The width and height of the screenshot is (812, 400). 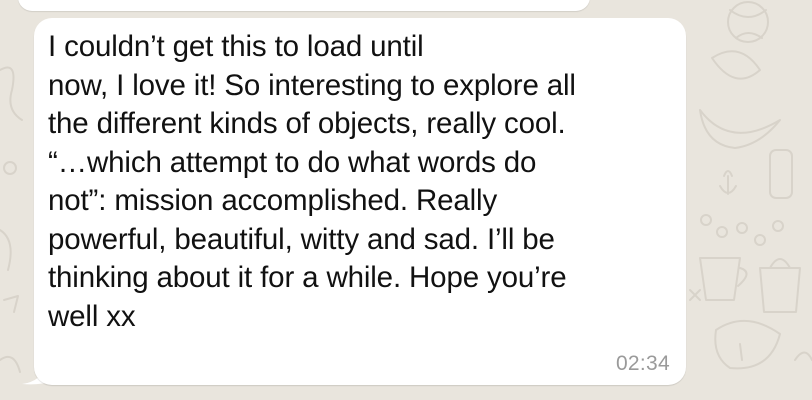 I want to click on microphone-doodle-icon, so click(x=728, y=182).